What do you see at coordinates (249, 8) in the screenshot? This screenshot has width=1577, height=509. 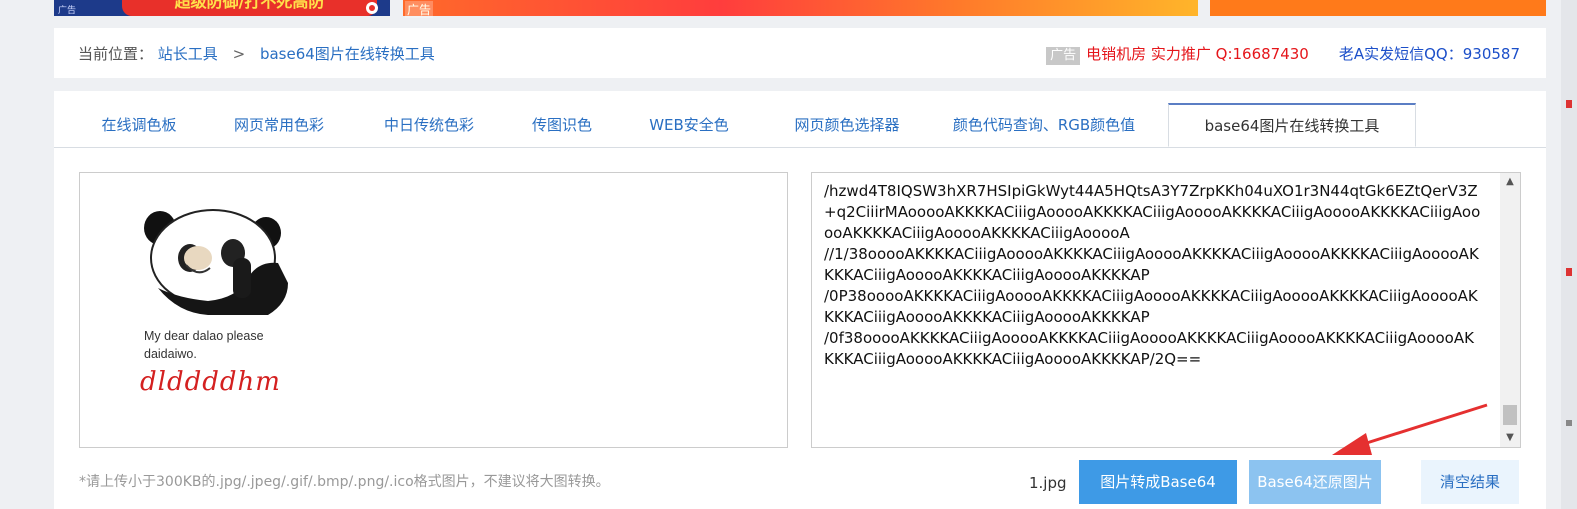 I see `ad-banner-left-text: 超级防御/打不死高防` at bounding box center [249, 8].